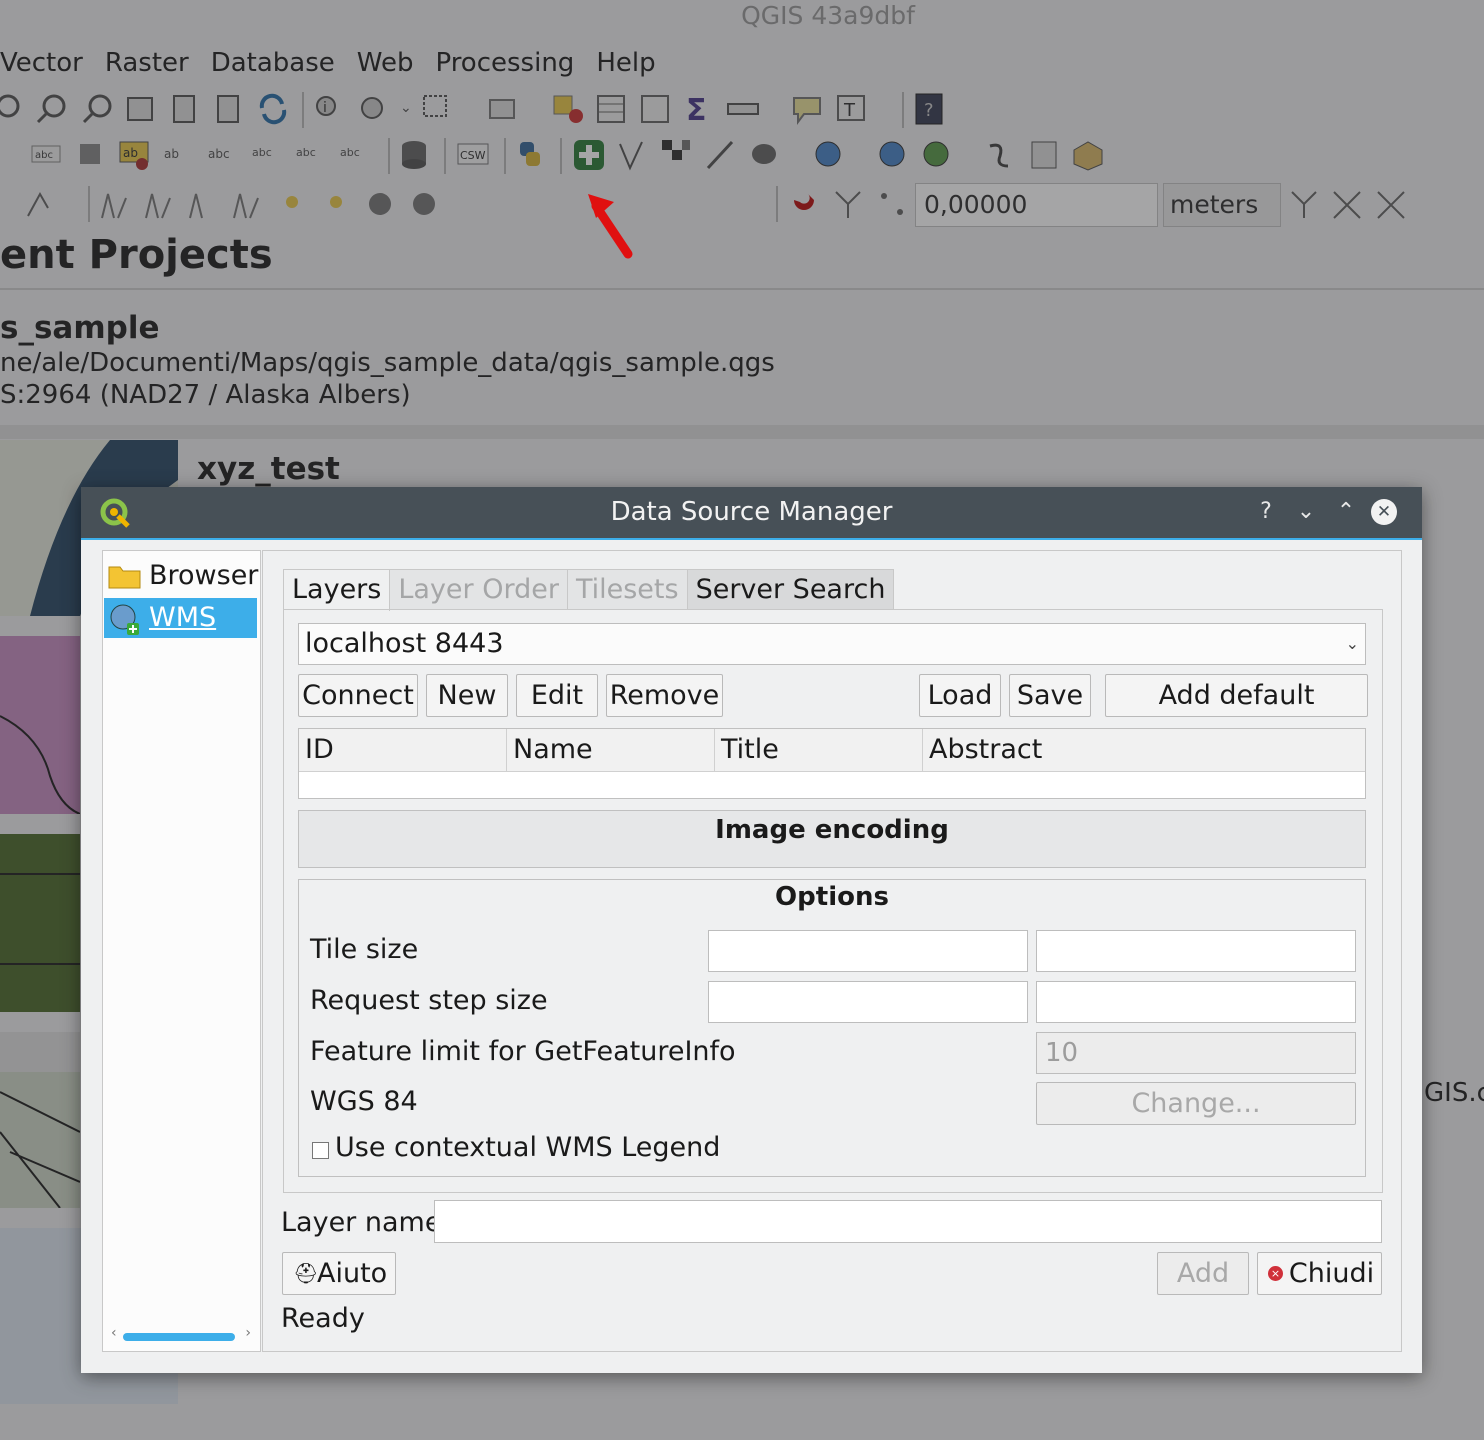 The height and width of the screenshot is (1440, 1484). I want to click on image-encoding-title: Image encoding, so click(832, 830).